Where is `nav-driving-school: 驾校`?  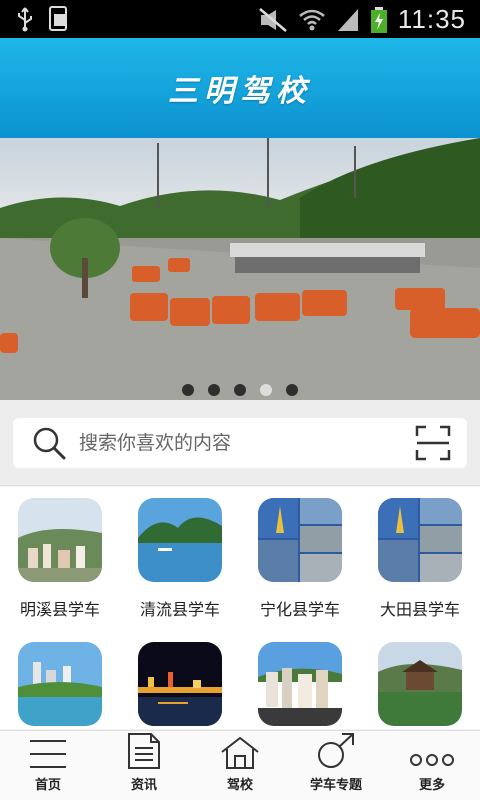
nav-driving-school: 驾校 is located at coordinates (240, 765).